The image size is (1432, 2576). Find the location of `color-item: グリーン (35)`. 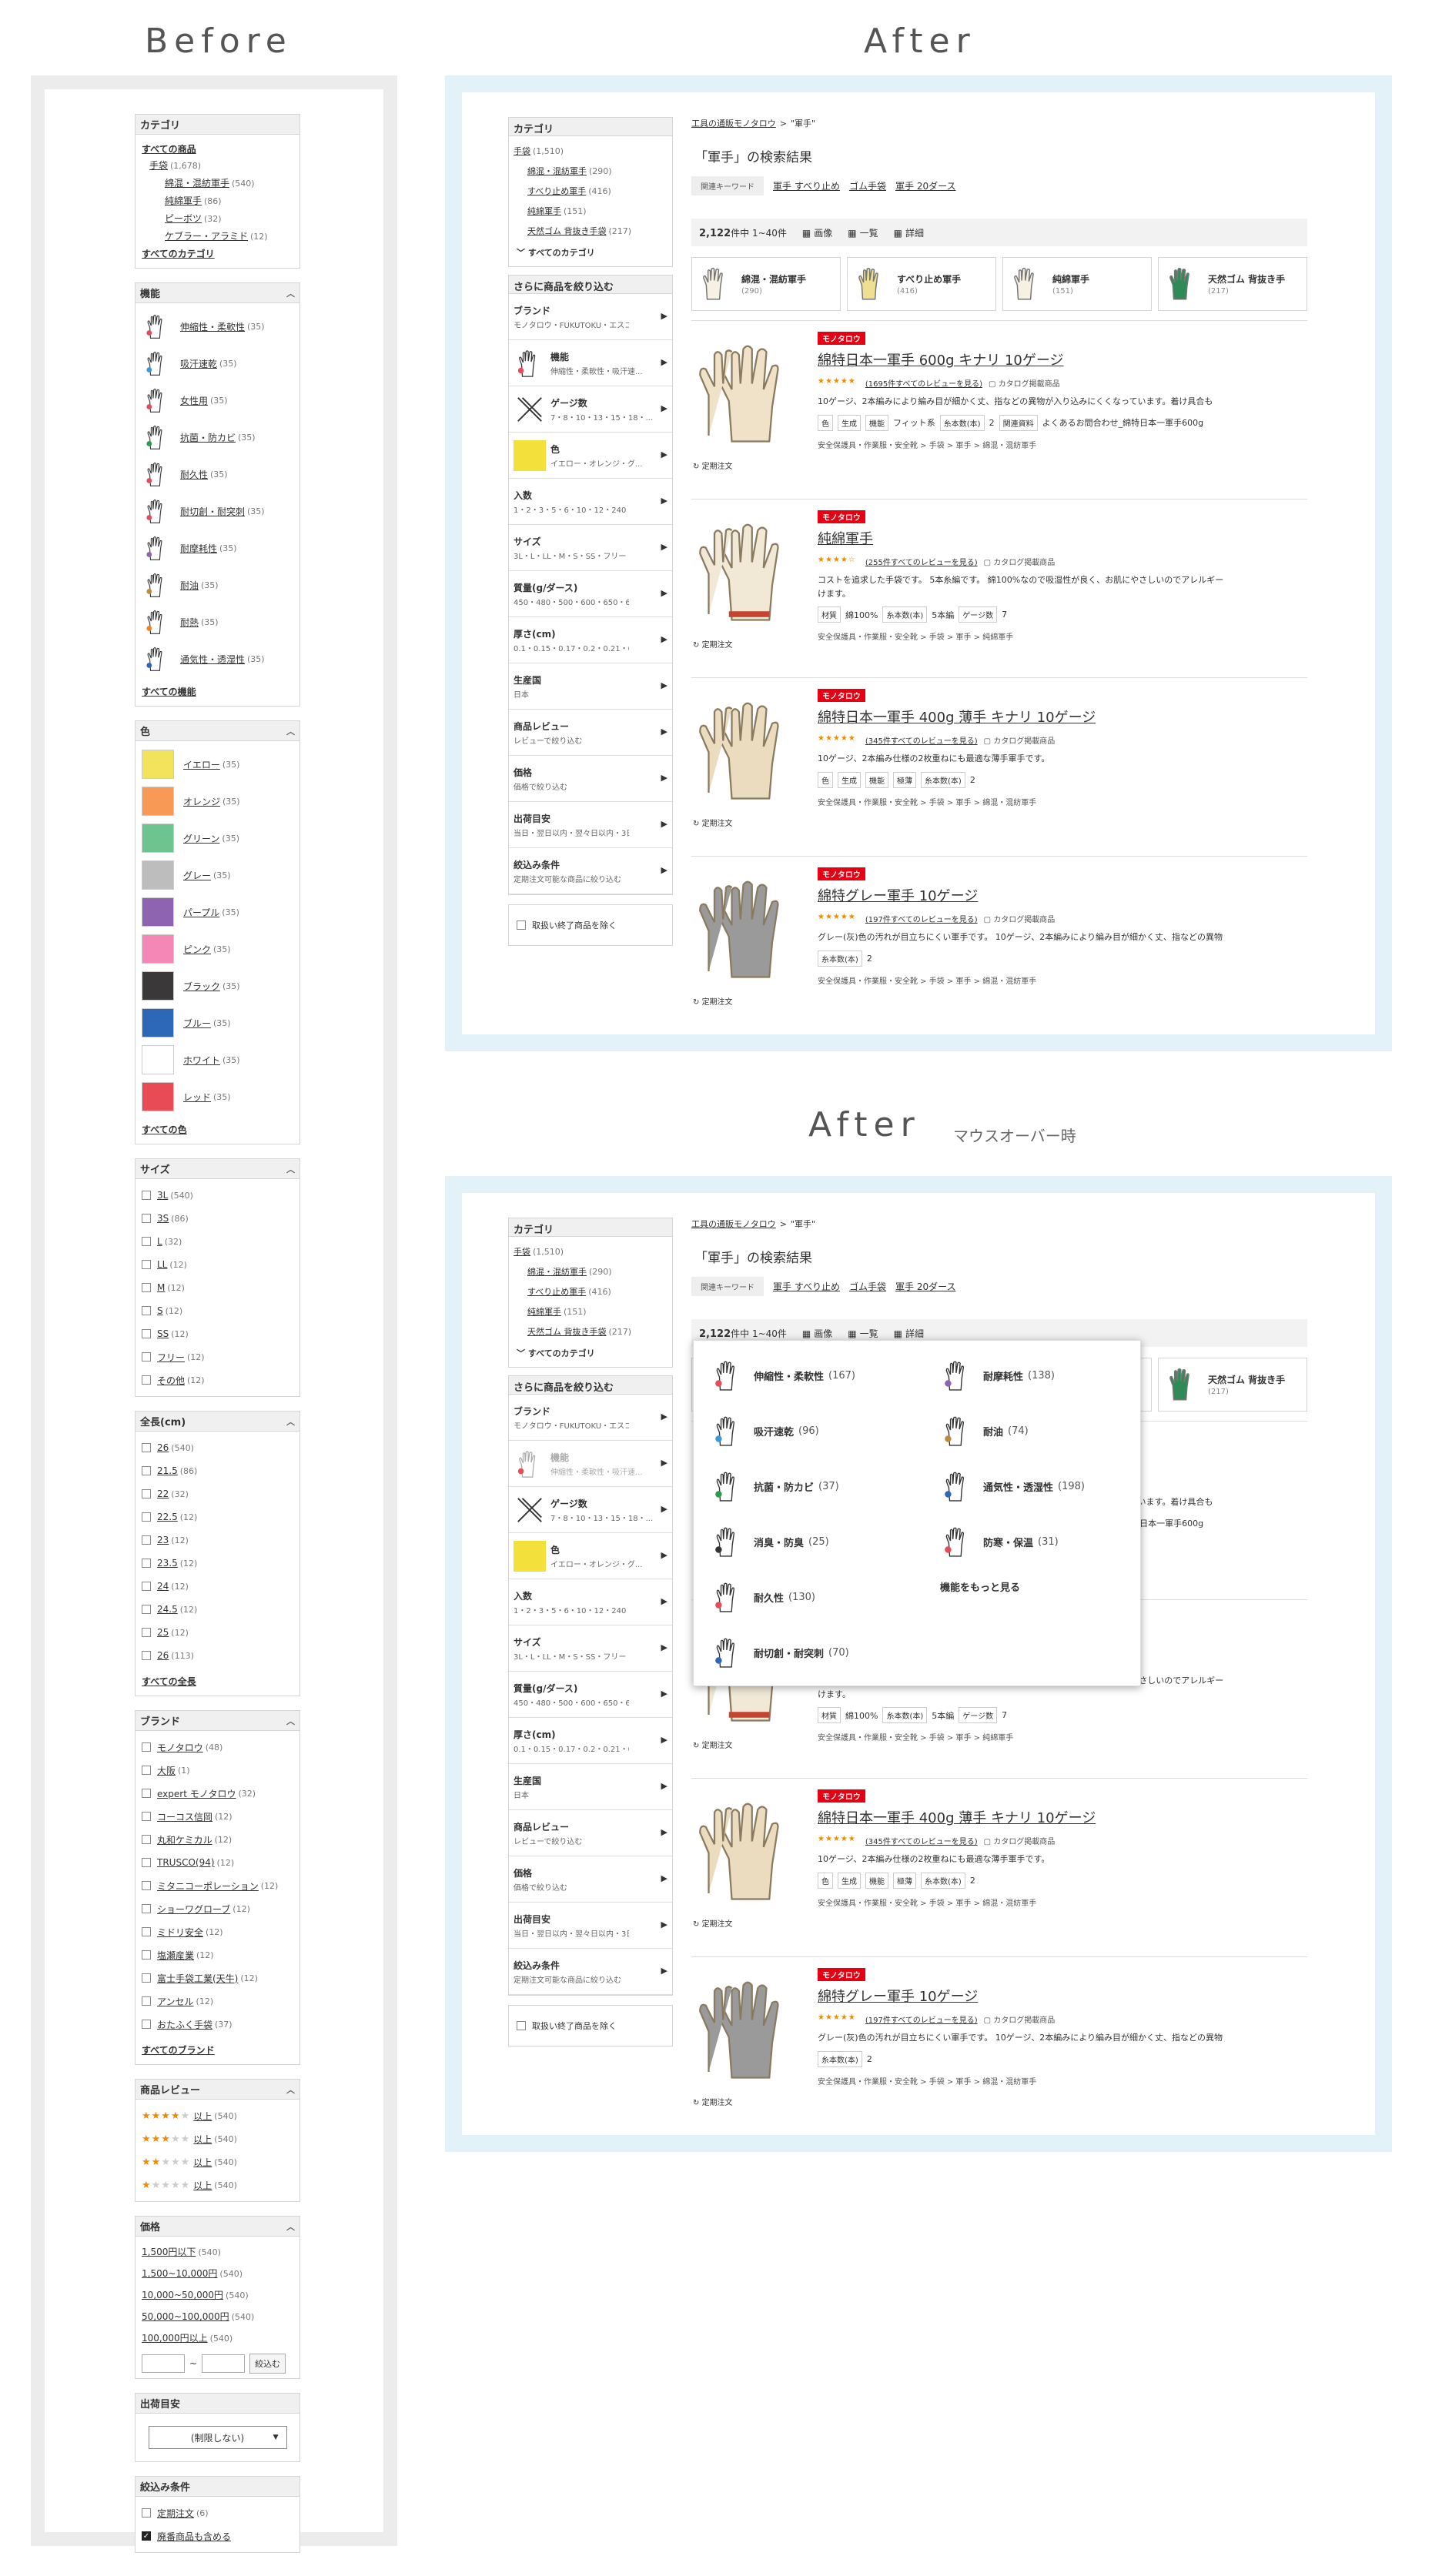

color-item: グリーン (35) is located at coordinates (217, 839).